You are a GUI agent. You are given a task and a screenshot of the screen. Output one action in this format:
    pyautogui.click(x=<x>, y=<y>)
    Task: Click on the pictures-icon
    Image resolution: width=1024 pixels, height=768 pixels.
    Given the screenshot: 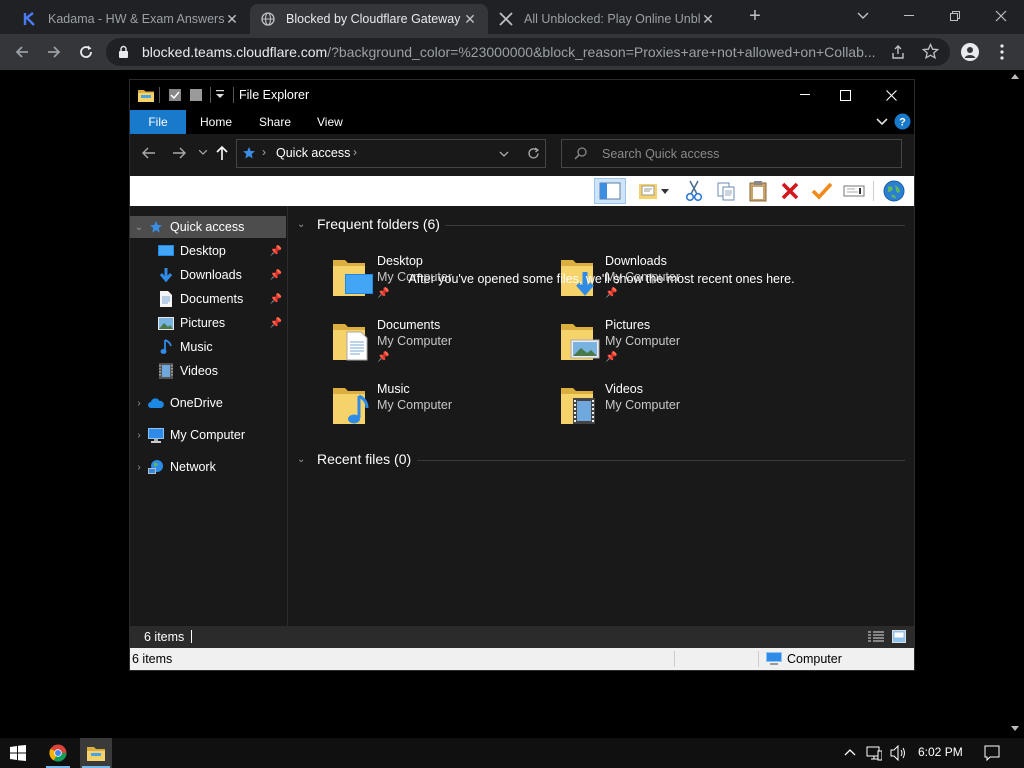 What is the action you would take?
    pyautogui.click(x=166, y=323)
    